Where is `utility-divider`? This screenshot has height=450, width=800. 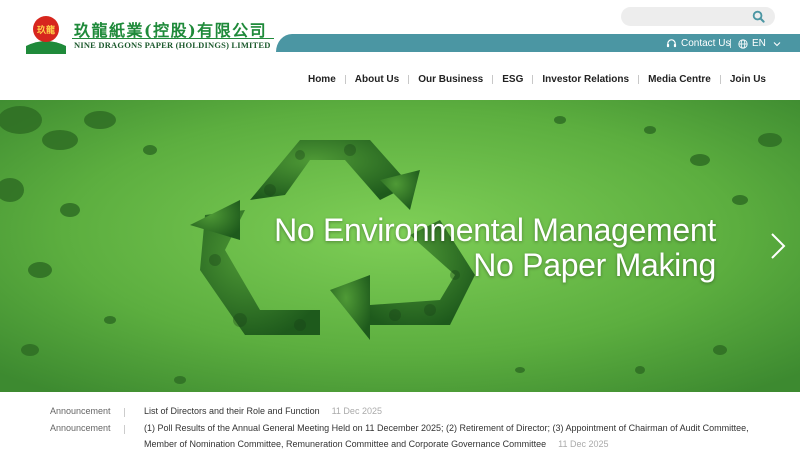 utility-divider is located at coordinates (730, 43).